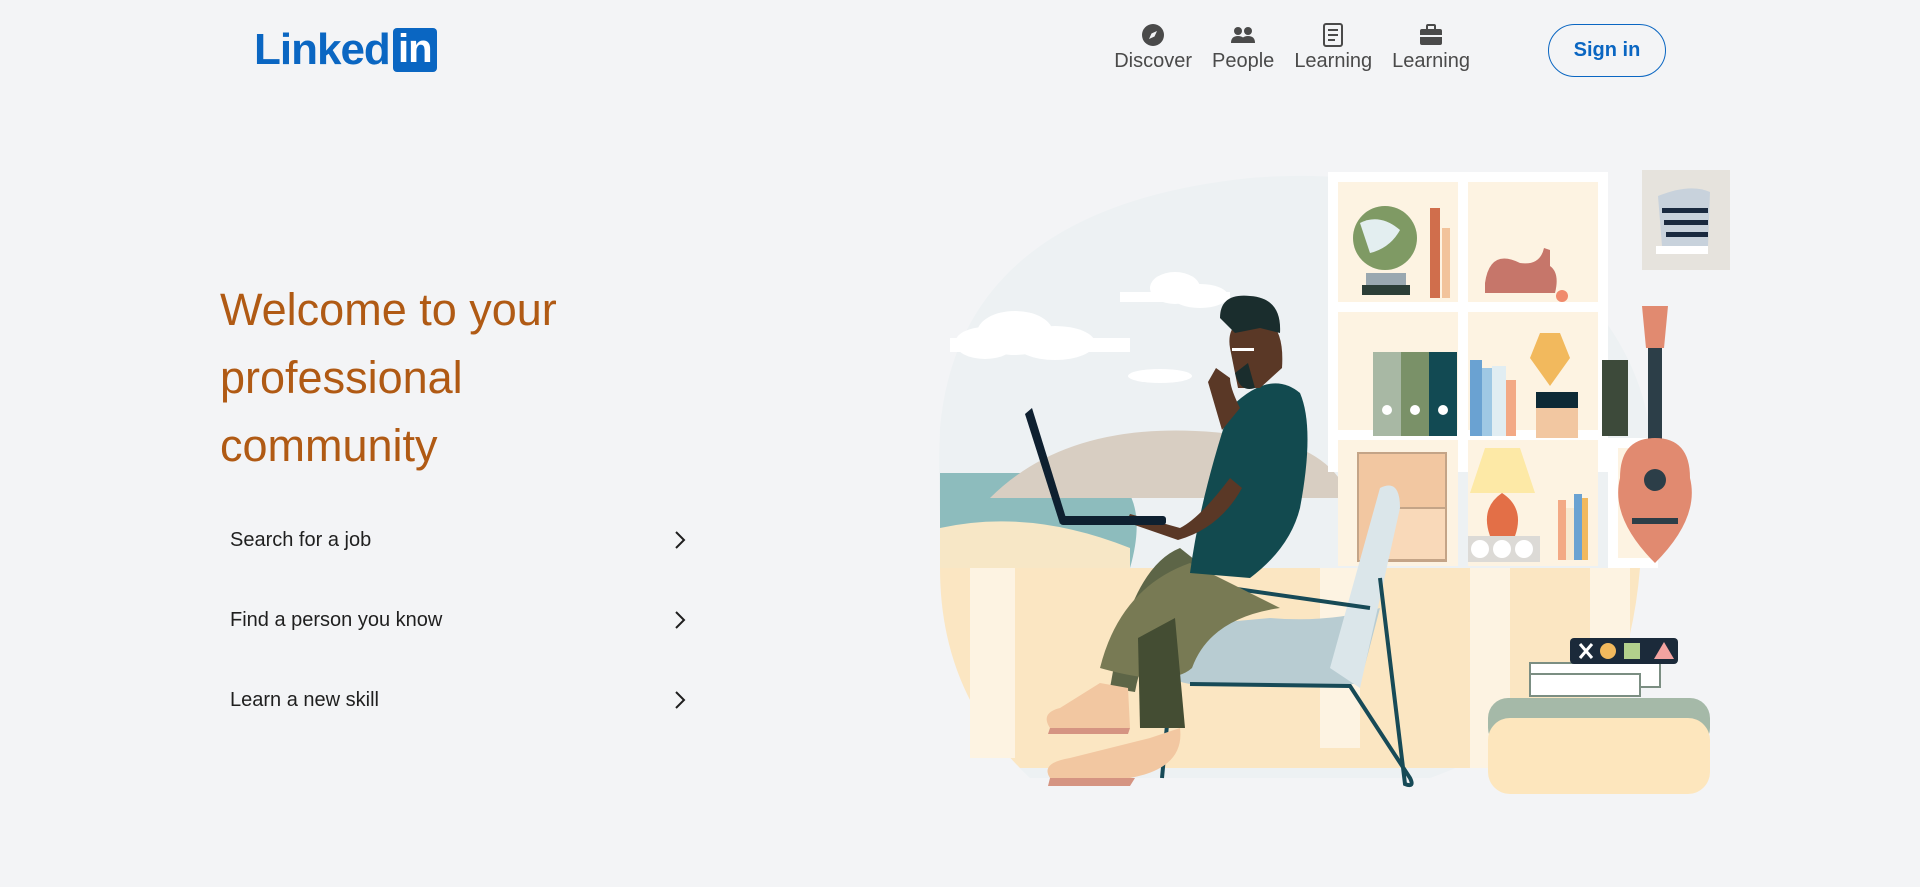  I want to click on linkedin-logo: Linked in, so click(345, 50).